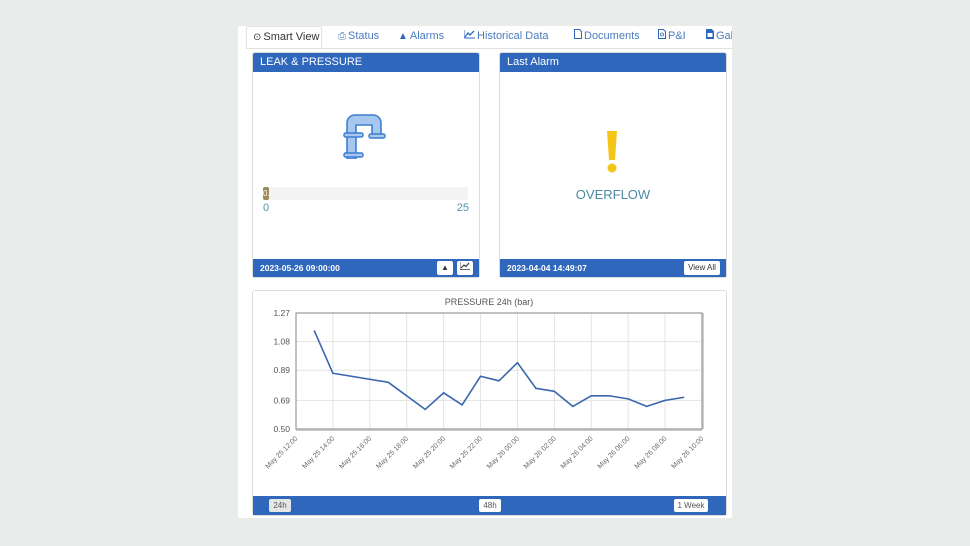 This screenshot has width=970, height=546. I want to click on x-tick-label: May 25 18:00, so click(392, 452).